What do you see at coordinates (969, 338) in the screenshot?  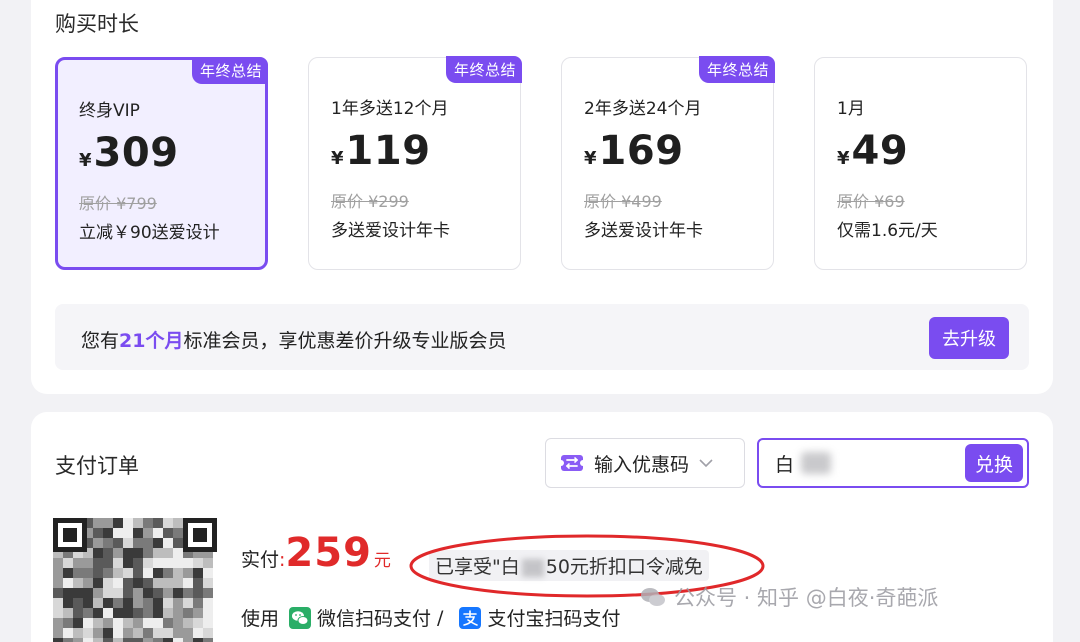 I see `upgrade-button: 去升级` at bounding box center [969, 338].